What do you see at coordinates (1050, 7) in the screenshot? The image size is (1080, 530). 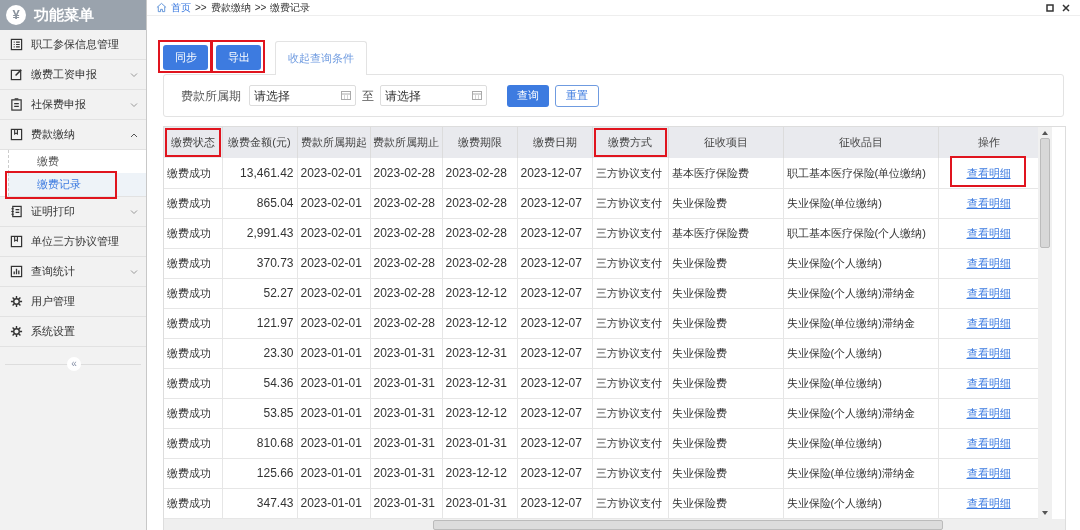 I see `maximize-icon` at bounding box center [1050, 7].